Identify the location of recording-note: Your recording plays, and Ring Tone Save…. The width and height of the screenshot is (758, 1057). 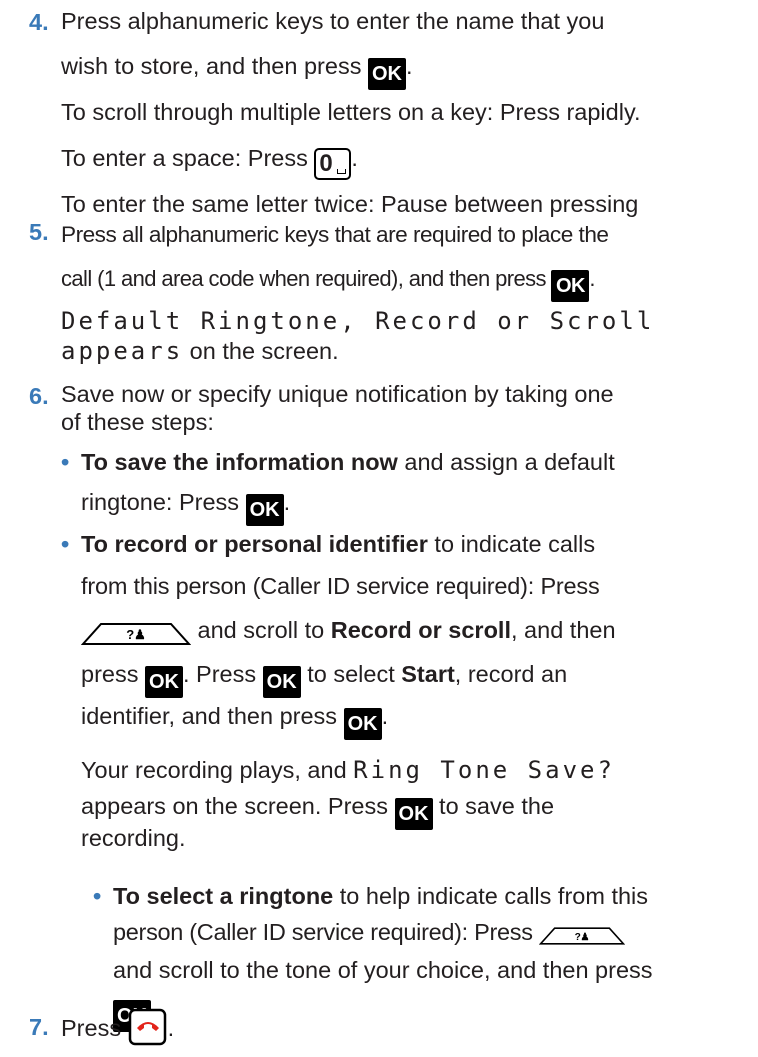
(416, 818).